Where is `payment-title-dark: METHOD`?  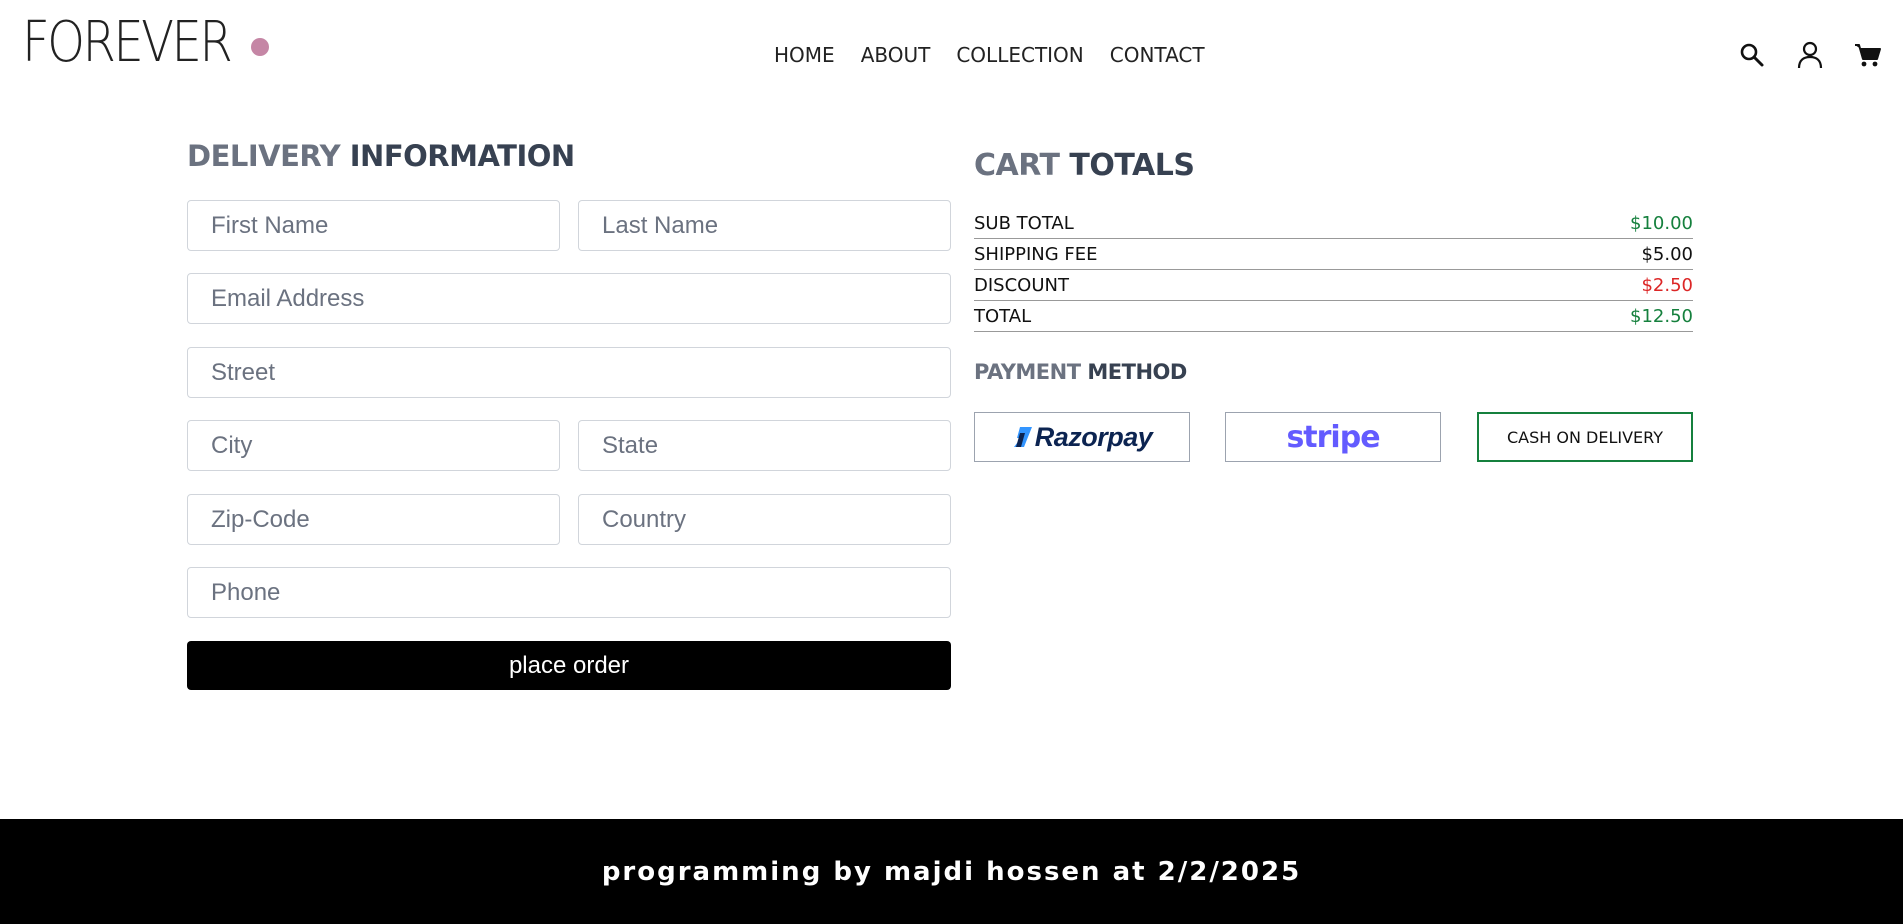
payment-title-dark: METHOD is located at coordinates (1137, 372).